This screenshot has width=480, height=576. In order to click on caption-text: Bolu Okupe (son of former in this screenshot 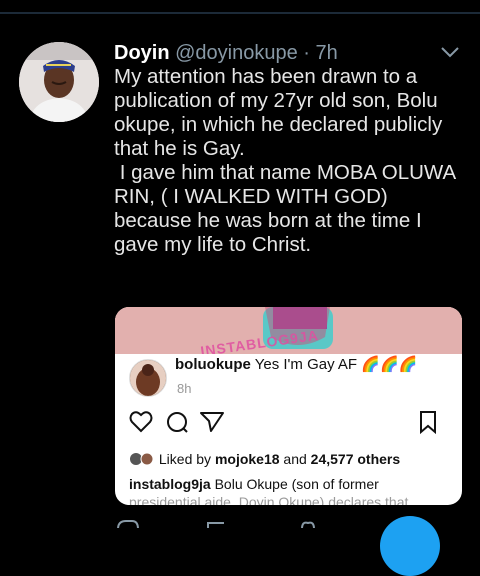, I will do `click(296, 484)`.